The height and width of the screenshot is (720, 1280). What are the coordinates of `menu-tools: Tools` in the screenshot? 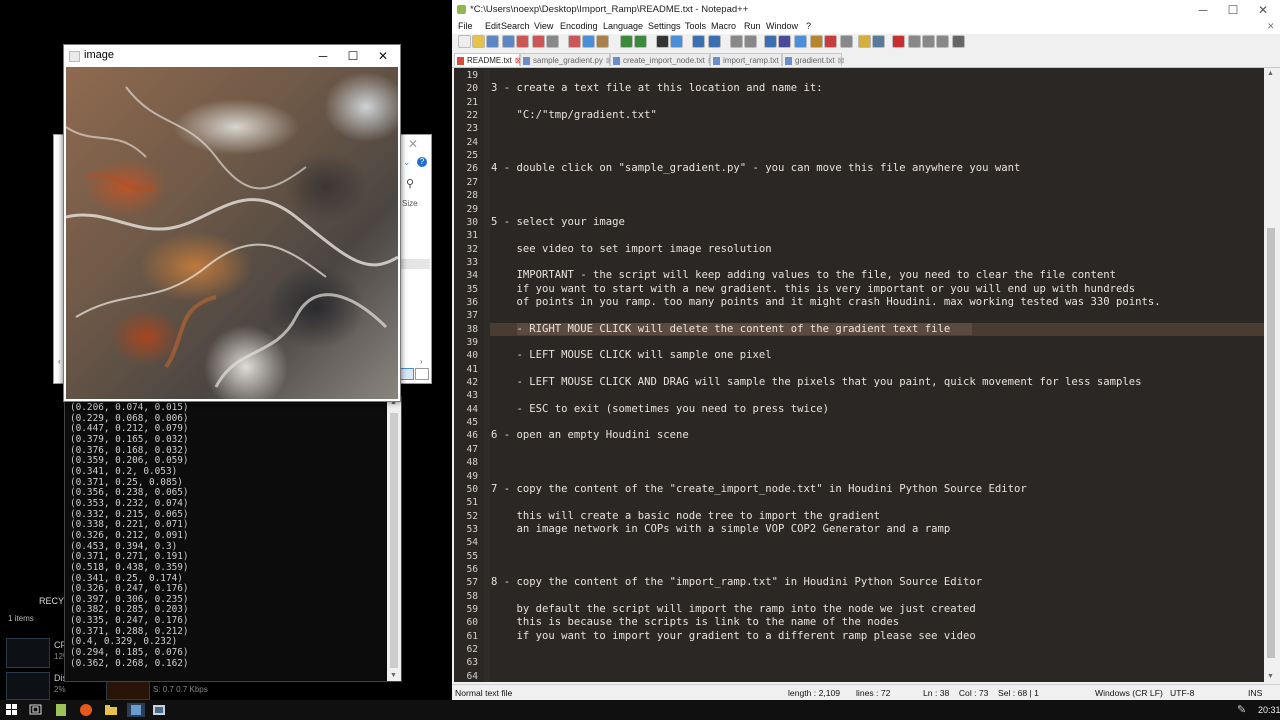 It's located at (695, 26).